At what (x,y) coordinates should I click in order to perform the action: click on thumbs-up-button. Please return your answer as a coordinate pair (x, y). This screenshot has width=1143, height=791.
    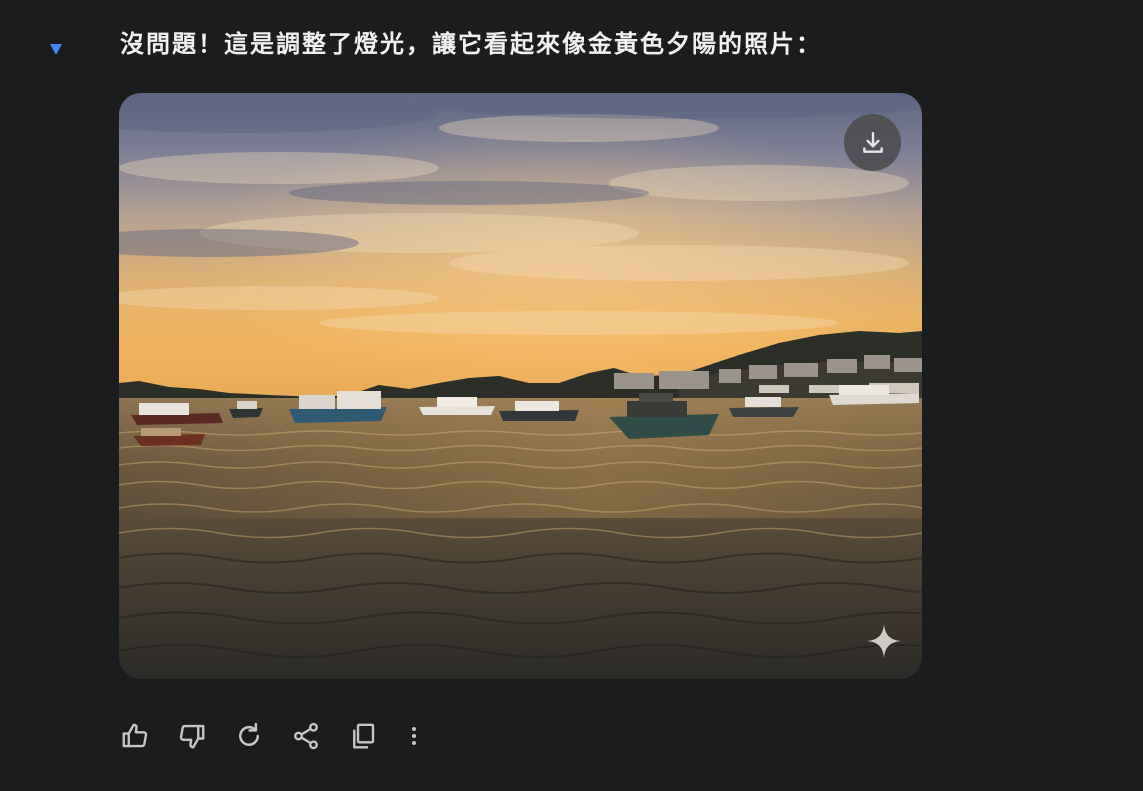
    Looking at the image, I should click on (135, 736).